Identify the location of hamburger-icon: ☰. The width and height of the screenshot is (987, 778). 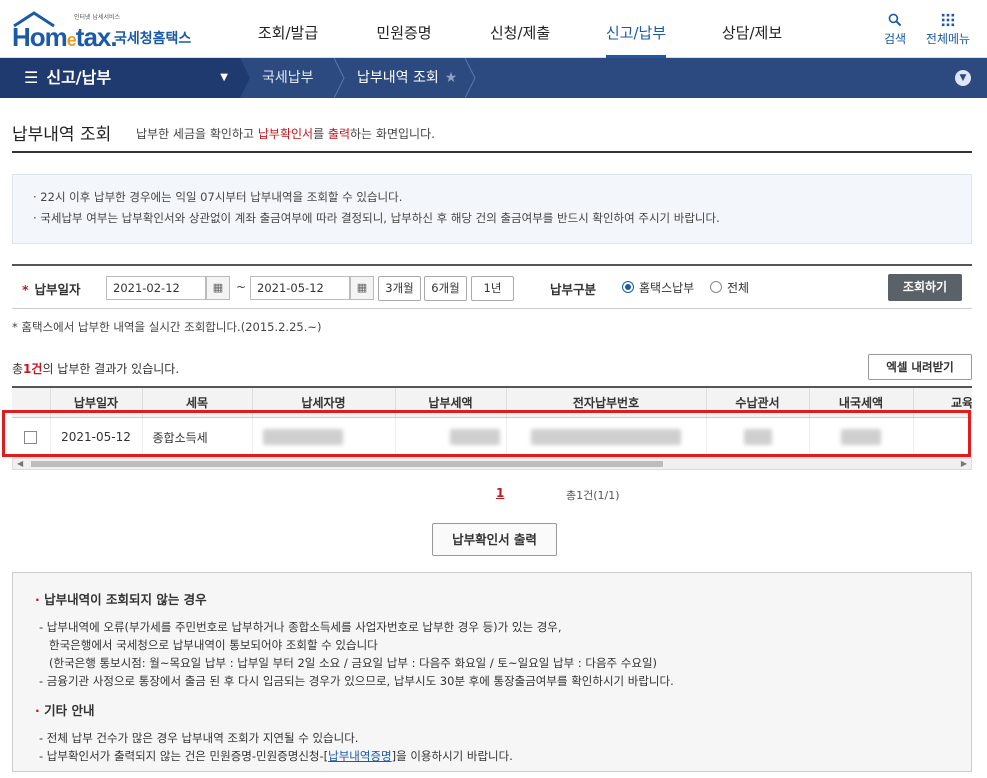
(31, 77).